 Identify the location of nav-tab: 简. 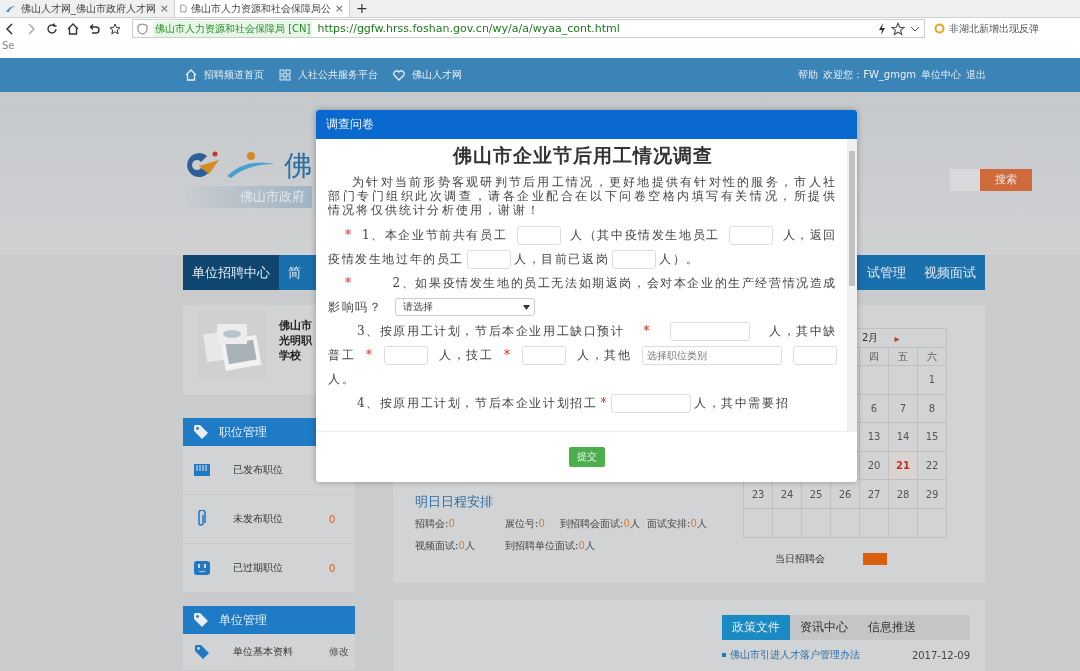
(294, 272).